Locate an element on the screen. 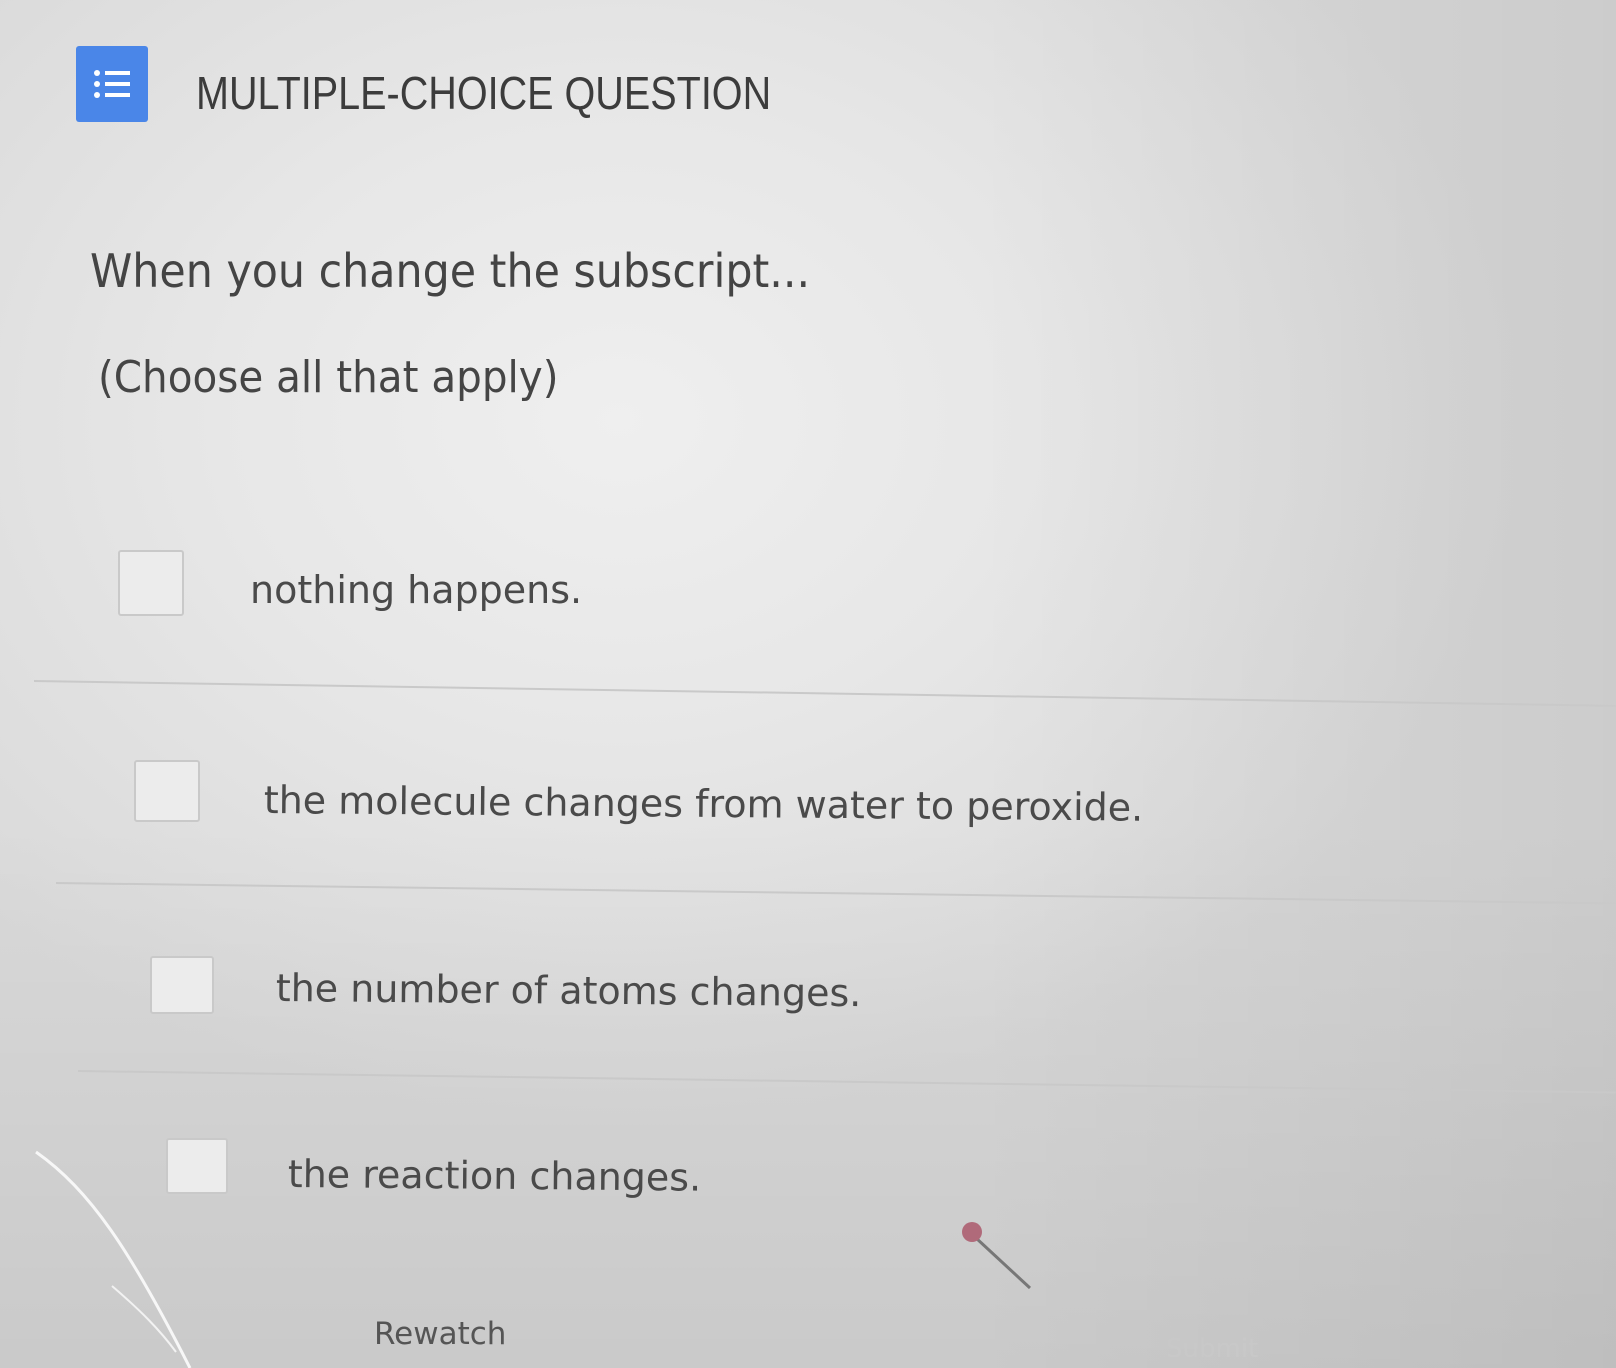 The height and width of the screenshot is (1368, 1616). answer-label: nothing happens. is located at coordinates (416, 590).